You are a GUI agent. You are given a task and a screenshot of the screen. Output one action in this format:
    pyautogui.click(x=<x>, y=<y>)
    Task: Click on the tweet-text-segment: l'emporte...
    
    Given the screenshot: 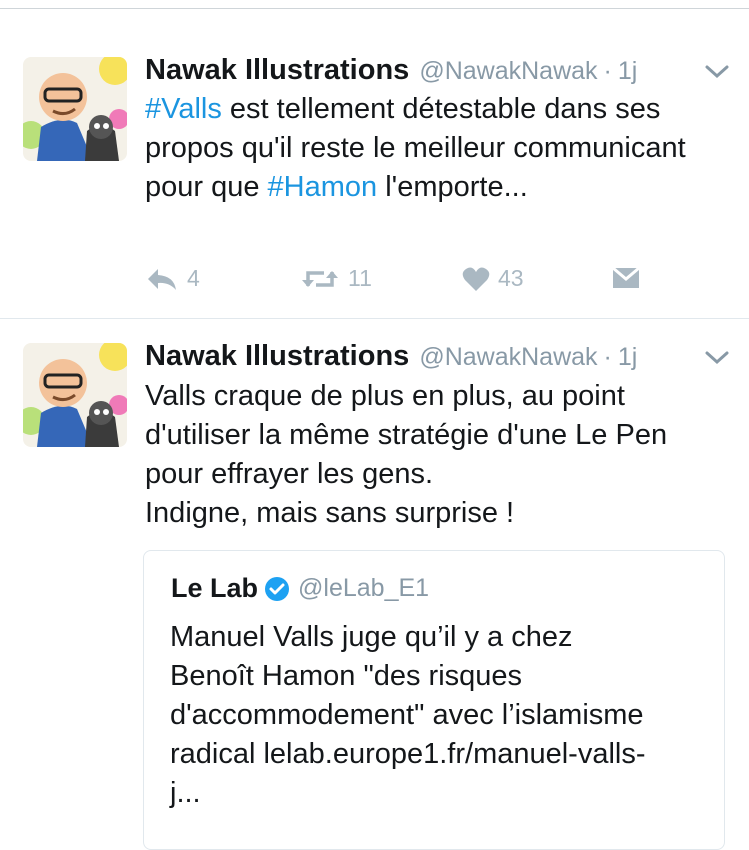 What is the action you would take?
    pyautogui.click(x=452, y=187)
    